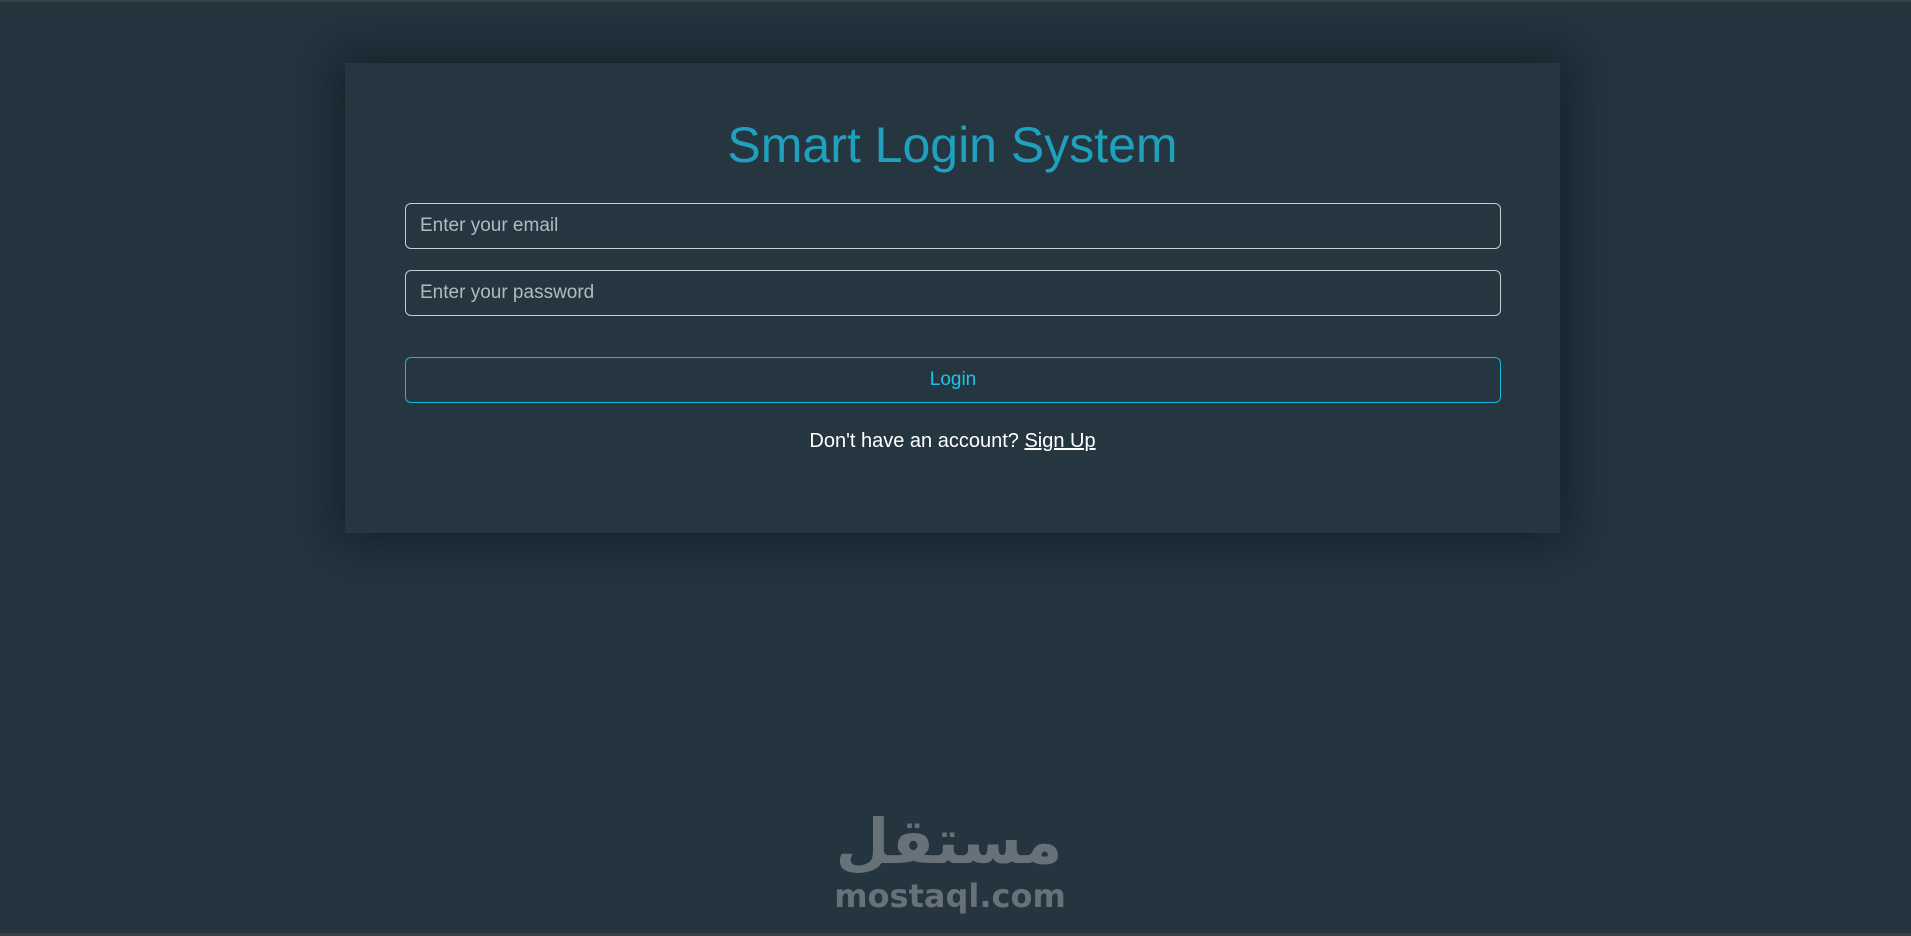 Image resolution: width=1911 pixels, height=936 pixels. I want to click on mostaql-watermark-logo: مستقل mostaql.com, so click(950, 861).